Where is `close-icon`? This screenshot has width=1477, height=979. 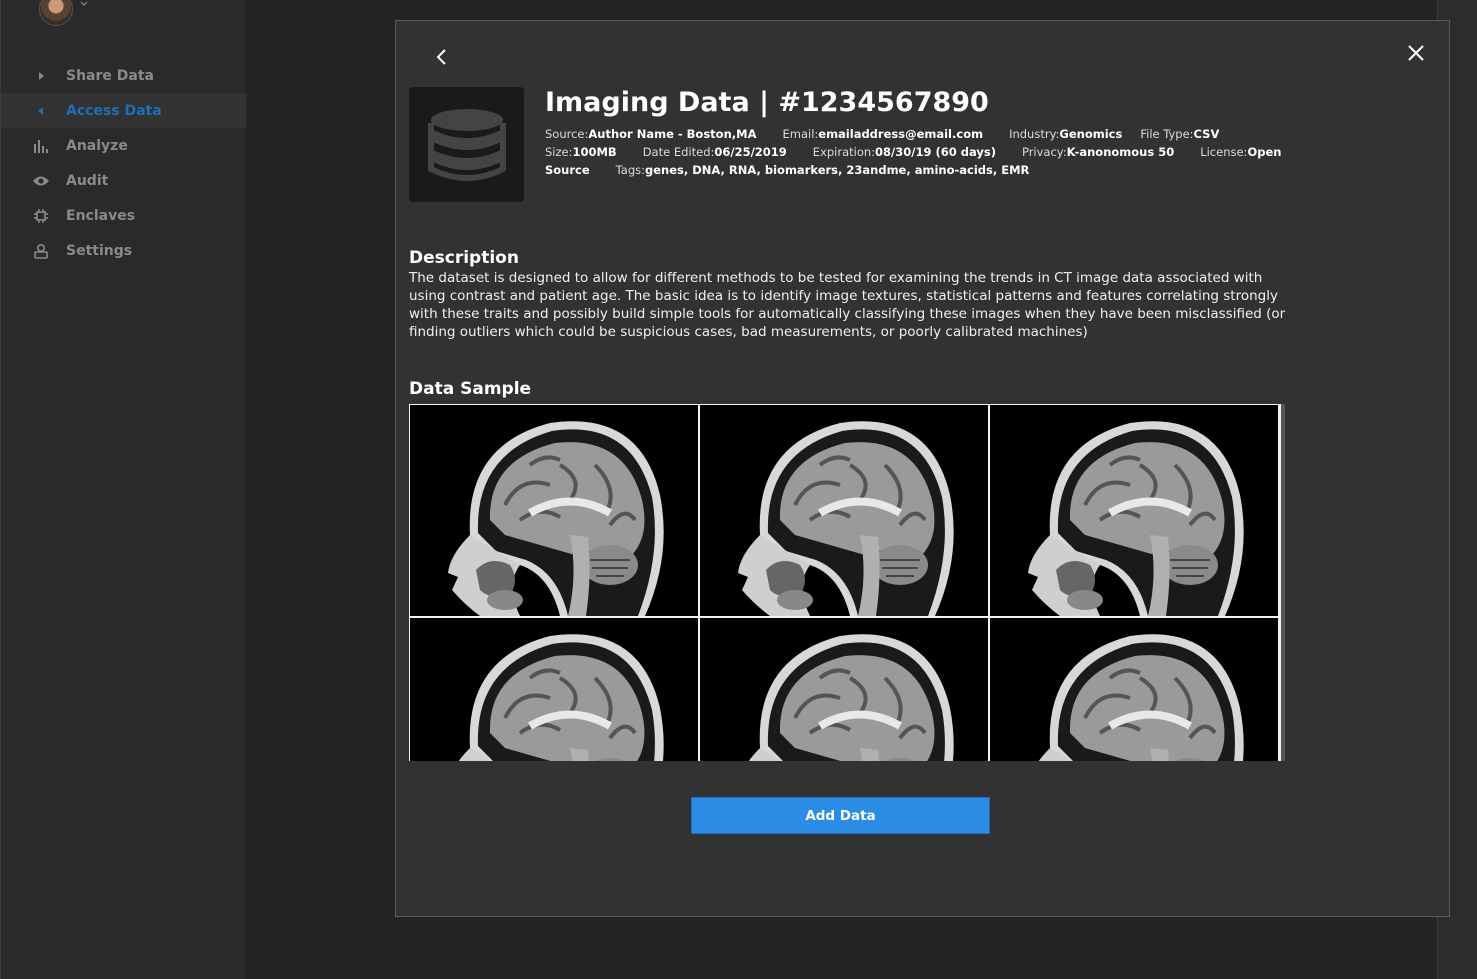
close-icon is located at coordinates (1416, 53).